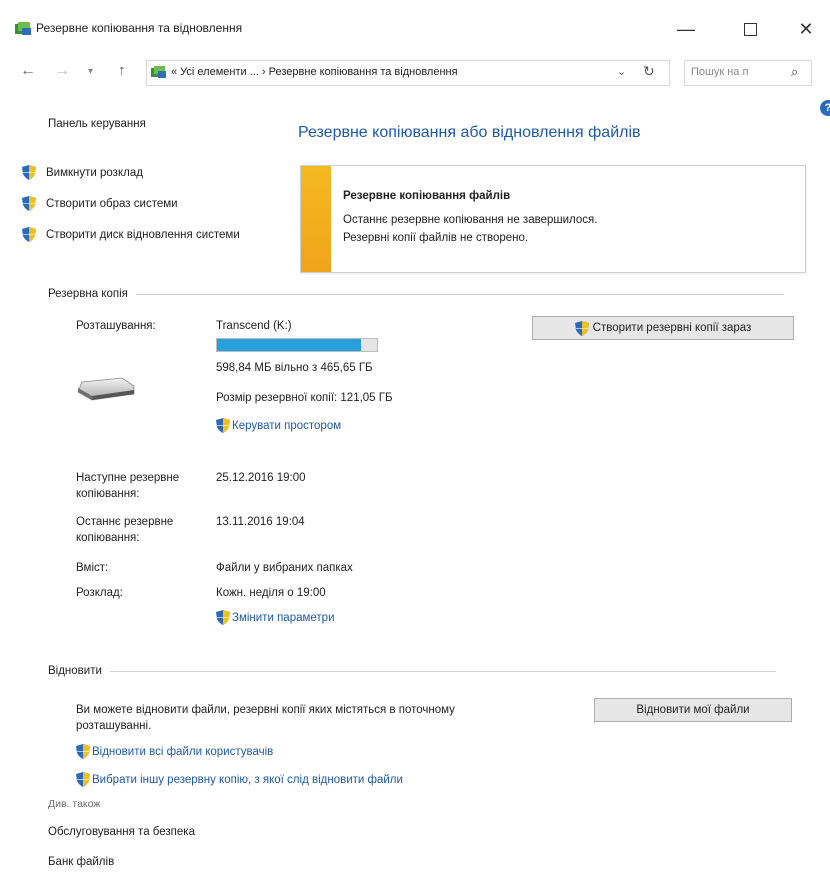 This screenshot has height=893, width=830. I want to click on next-backup-value: 25.12.2016 19:00, so click(261, 478).